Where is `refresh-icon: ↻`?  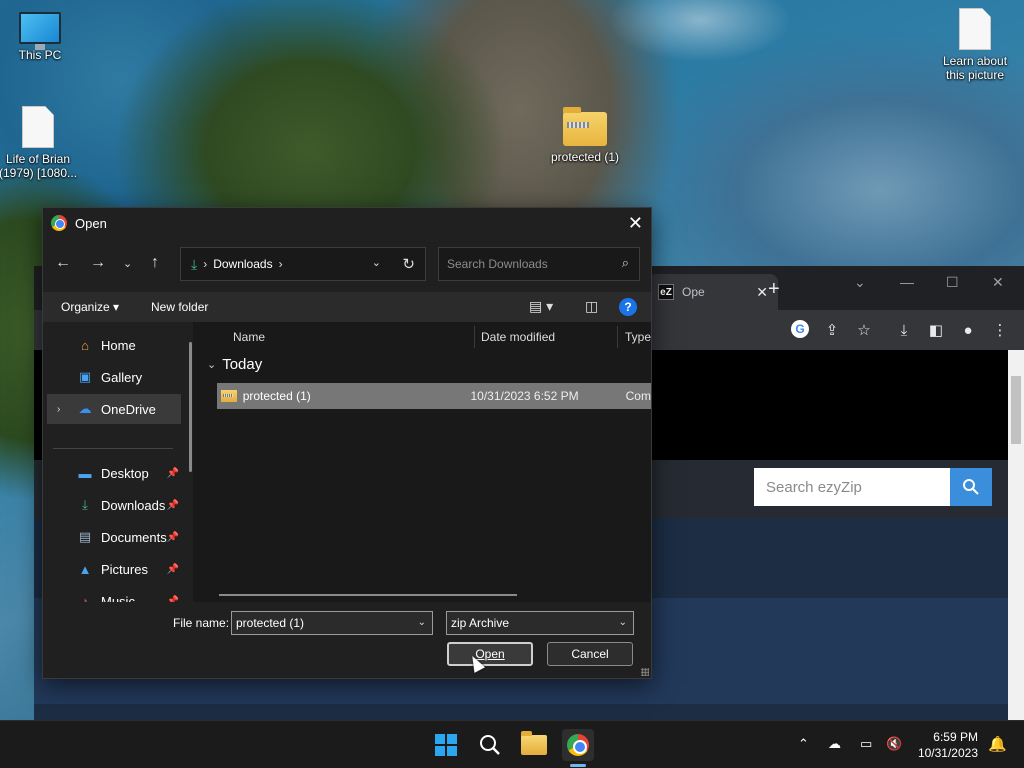
refresh-icon: ↻ is located at coordinates (408, 264).